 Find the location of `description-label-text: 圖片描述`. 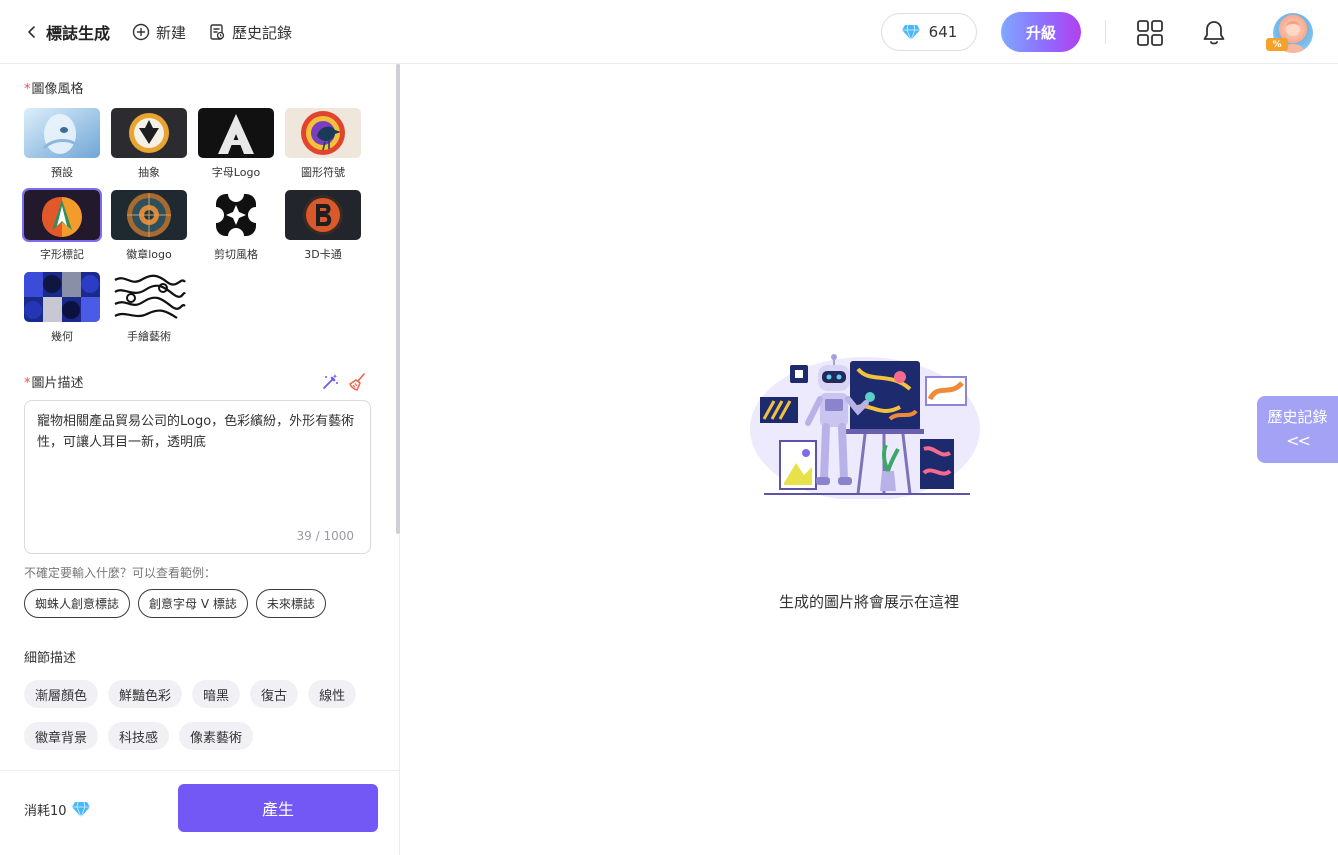

description-label-text: 圖片描述 is located at coordinates (57, 383).